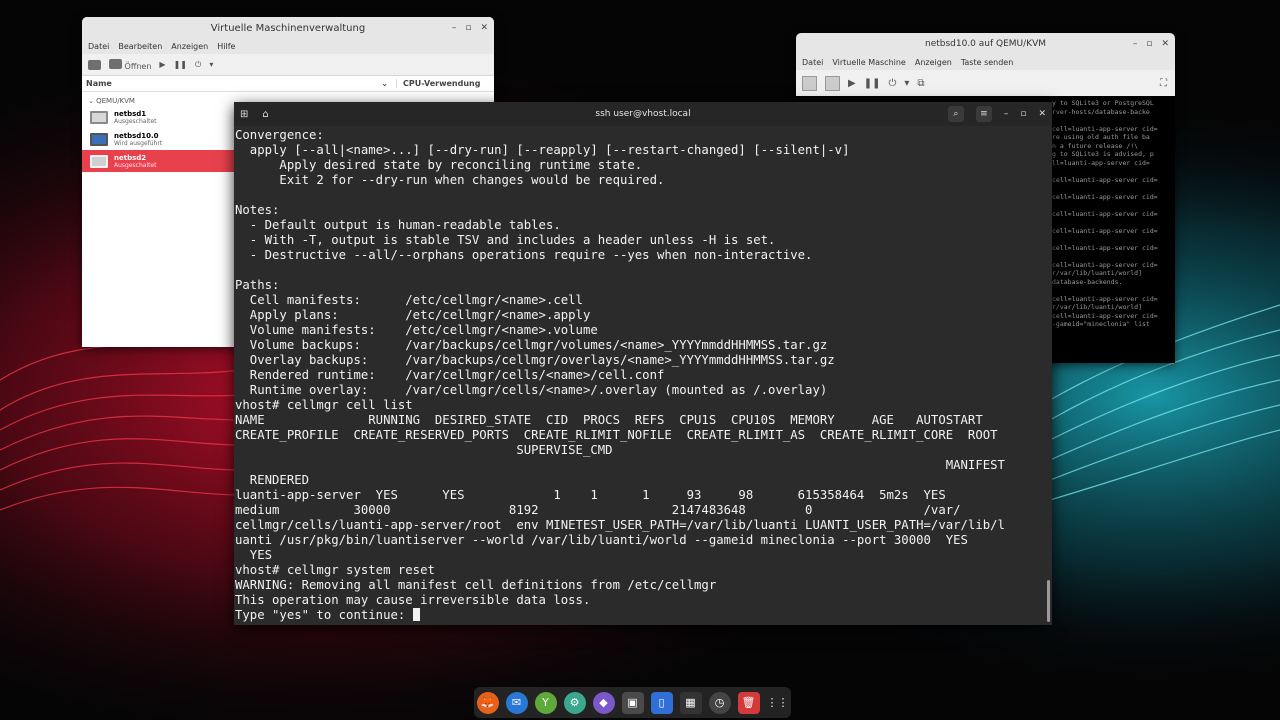 The image size is (1280, 720). Describe the element at coordinates (869, 62) in the screenshot. I see `menu-virtuelle-maschine: Virtuelle Maschine` at that location.